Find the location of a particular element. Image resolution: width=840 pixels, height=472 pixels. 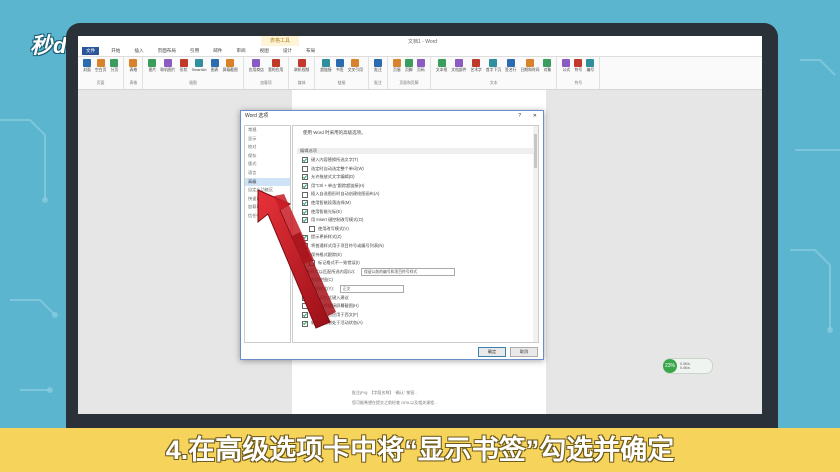

option-dropdown: 保留以前的编号和项目符号样式 is located at coordinates (408, 272).